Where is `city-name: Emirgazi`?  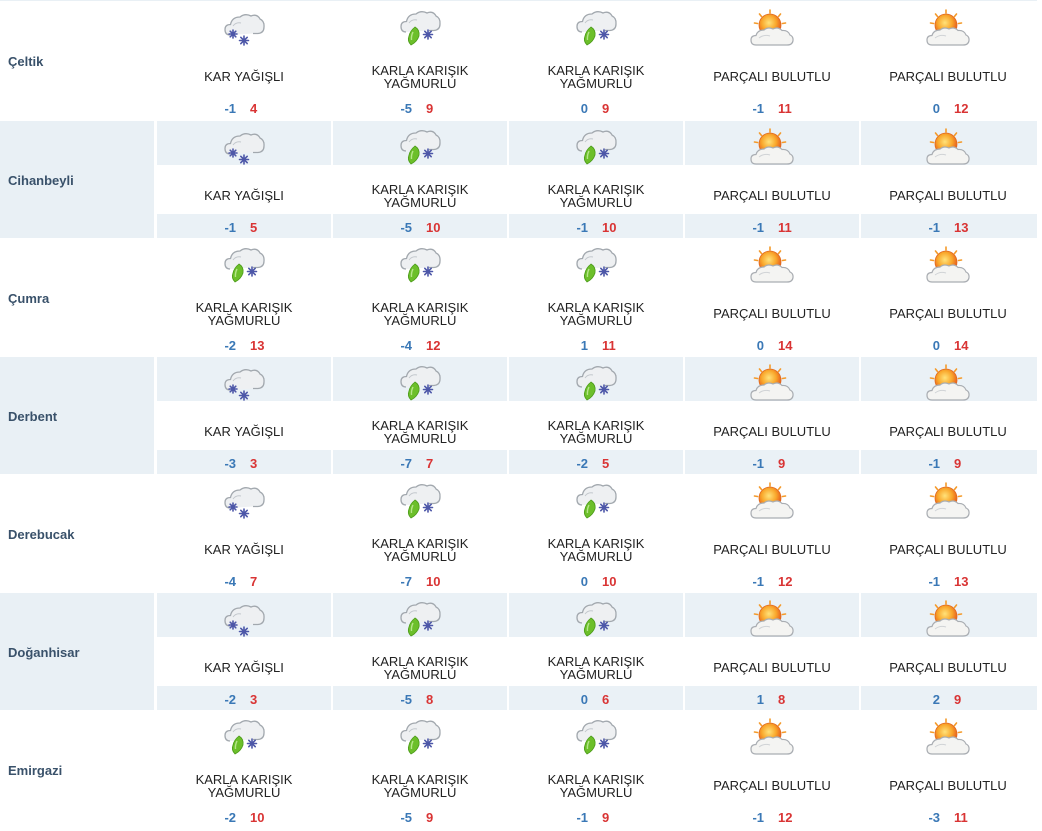
city-name: Emirgazi is located at coordinates (35, 770).